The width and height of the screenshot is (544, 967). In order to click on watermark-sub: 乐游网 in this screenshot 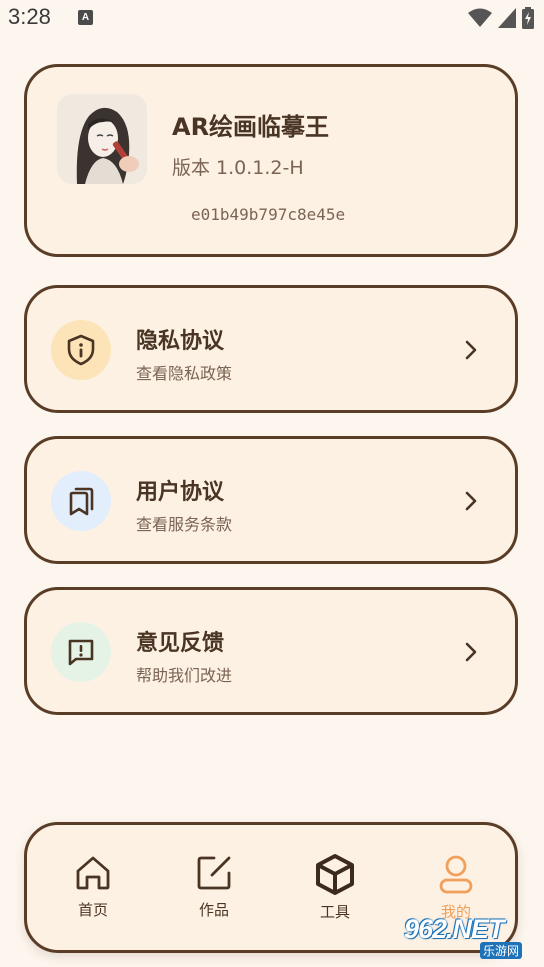, I will do `click(501, 950)`.